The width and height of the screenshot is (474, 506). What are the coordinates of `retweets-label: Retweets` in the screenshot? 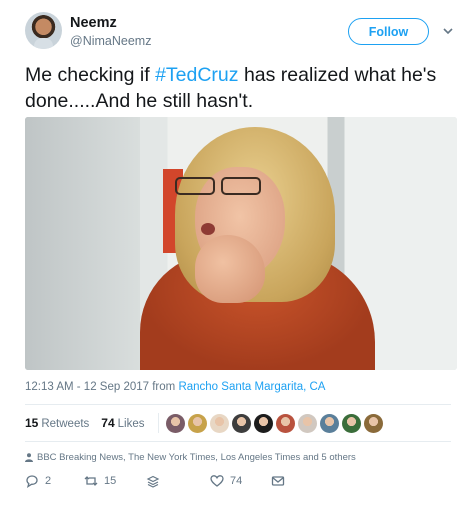 It's located at (65, 424).